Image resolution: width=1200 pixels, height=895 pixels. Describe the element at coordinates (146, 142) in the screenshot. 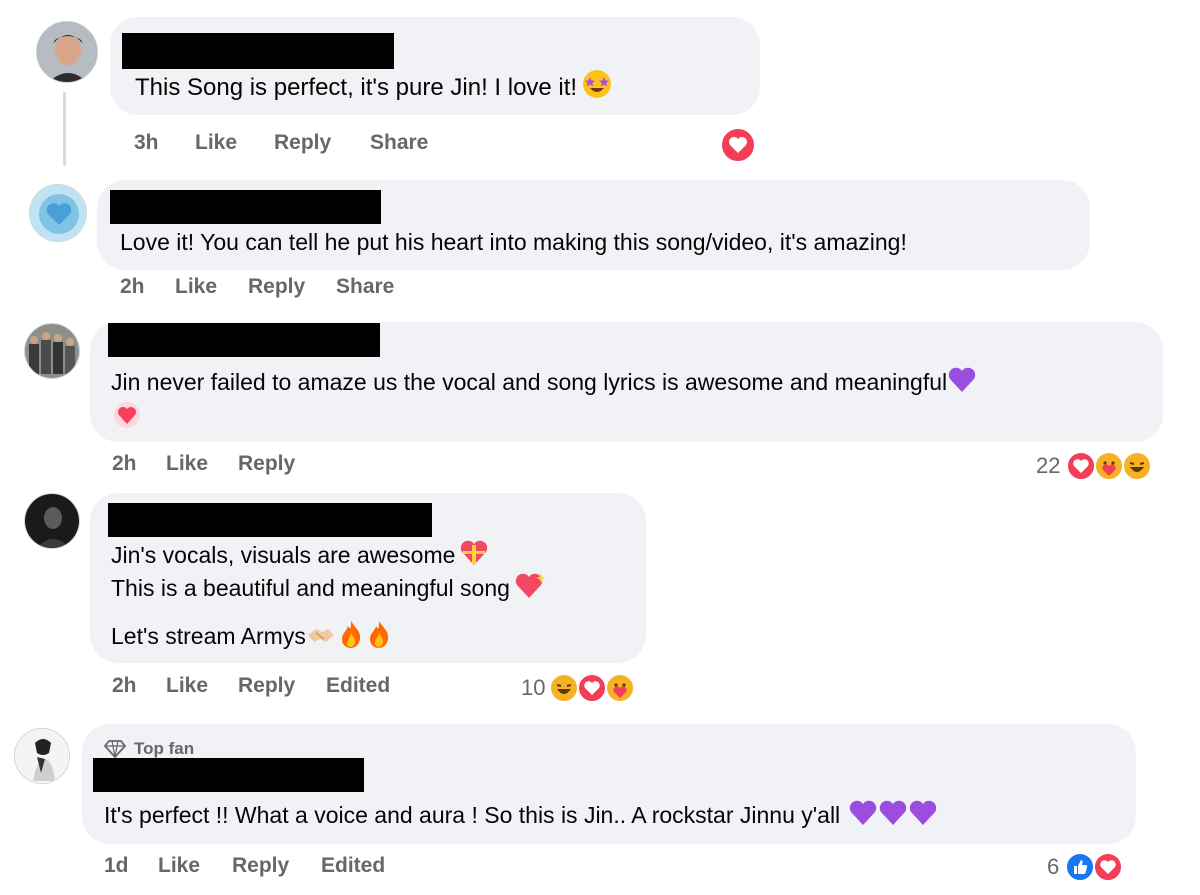

I see `timestamp: 3h` at that location.